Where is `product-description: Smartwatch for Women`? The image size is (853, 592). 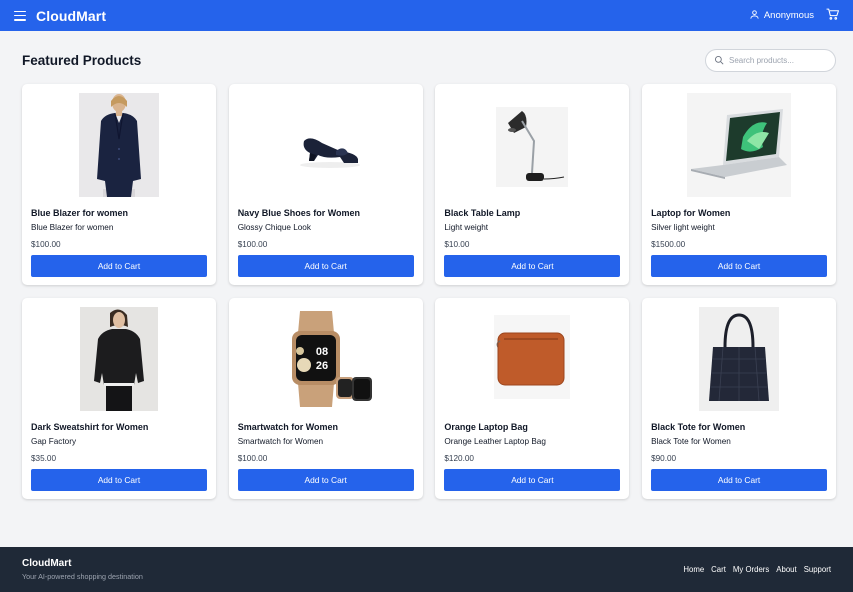 product-description: Smartwatch for Women is located at coordinates (280, 441).